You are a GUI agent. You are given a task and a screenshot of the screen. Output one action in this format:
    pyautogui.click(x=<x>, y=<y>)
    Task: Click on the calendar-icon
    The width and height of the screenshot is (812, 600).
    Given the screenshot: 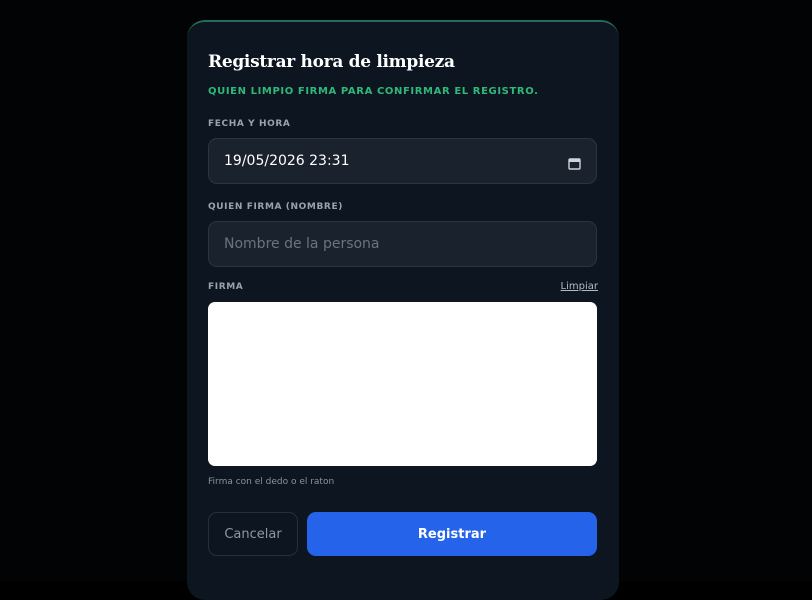 What is the action you would take?
    pyautogui.click(x=574, y=162)
    